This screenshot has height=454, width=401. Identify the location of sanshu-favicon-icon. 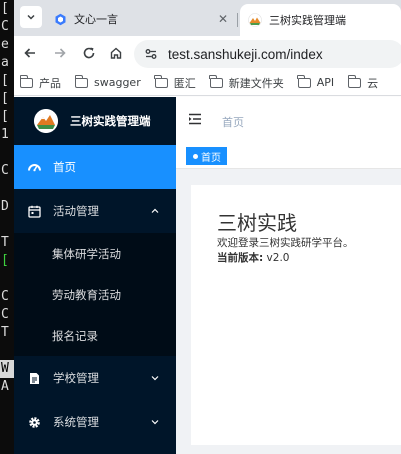
(255, 20).